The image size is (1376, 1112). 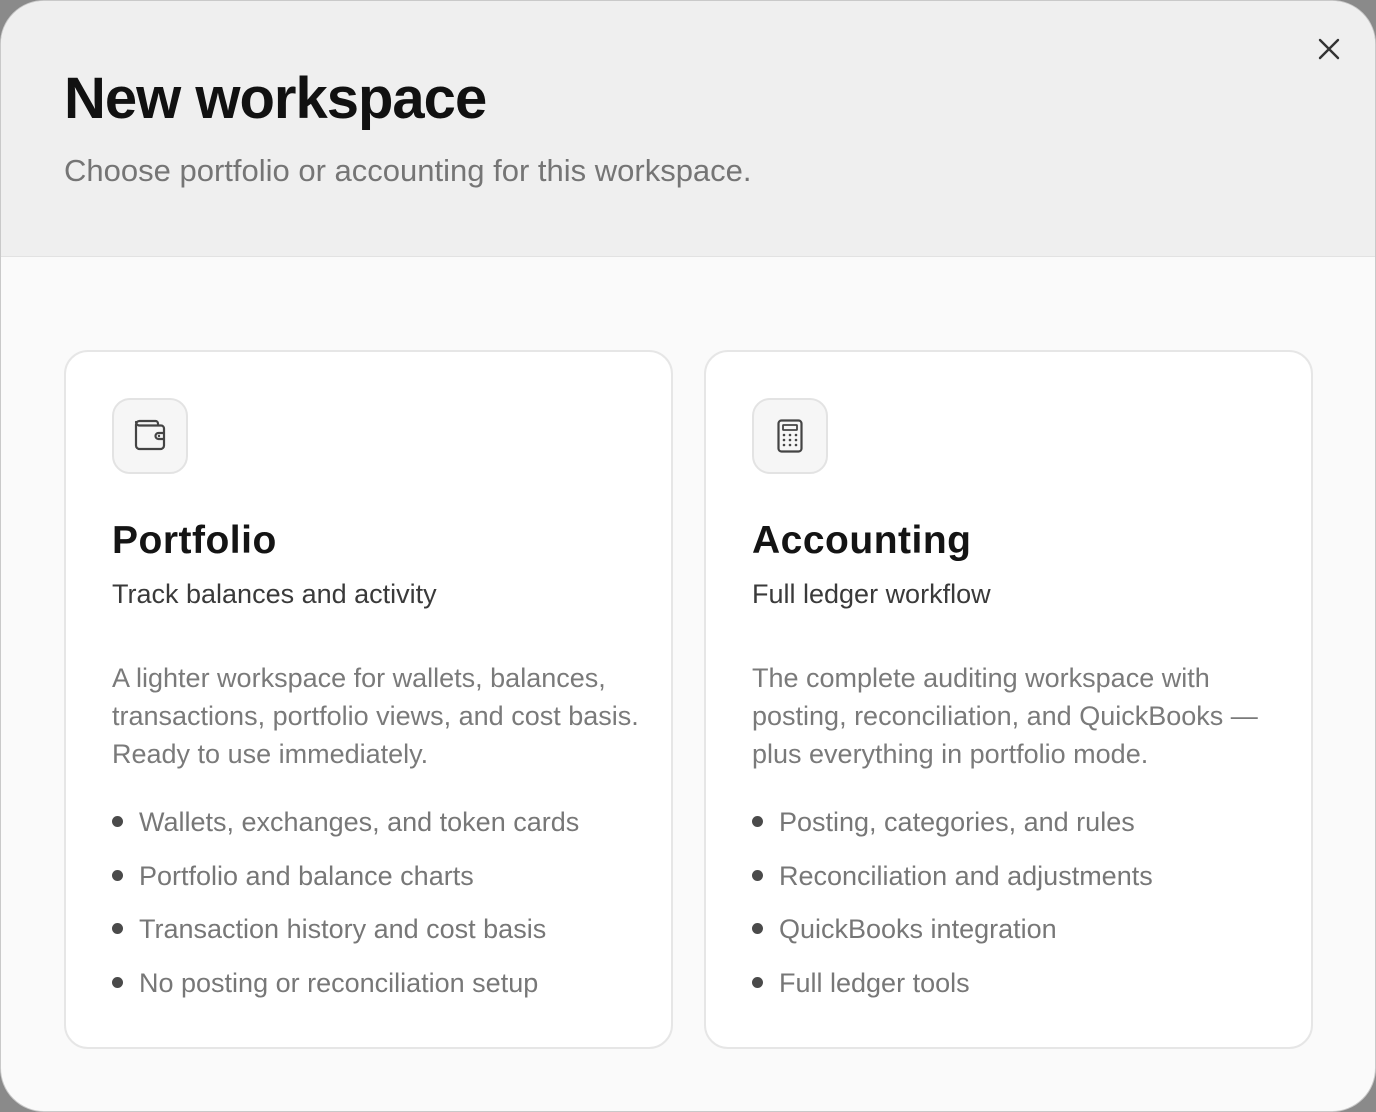 I want to click on feature-label: Reconciliation and adjustments, so click(x=966, y=875).